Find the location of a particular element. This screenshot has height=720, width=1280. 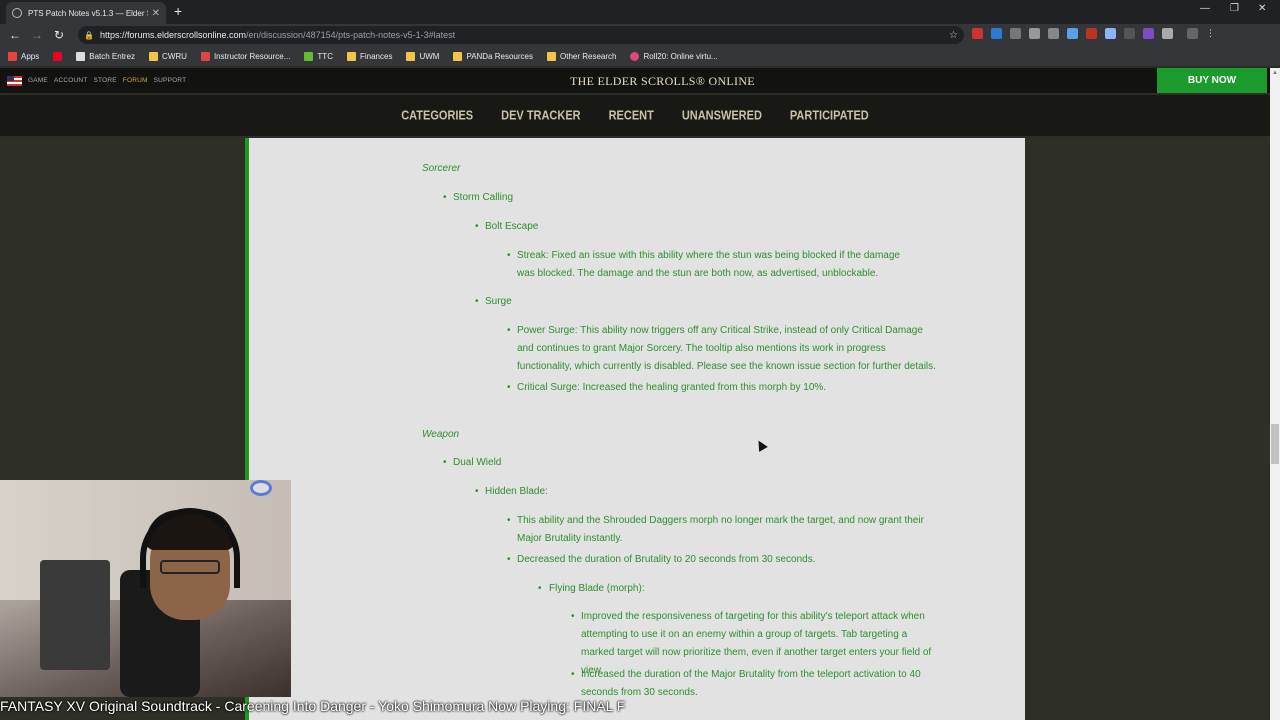

forward-icon: → is located at coordinates (37, 35).